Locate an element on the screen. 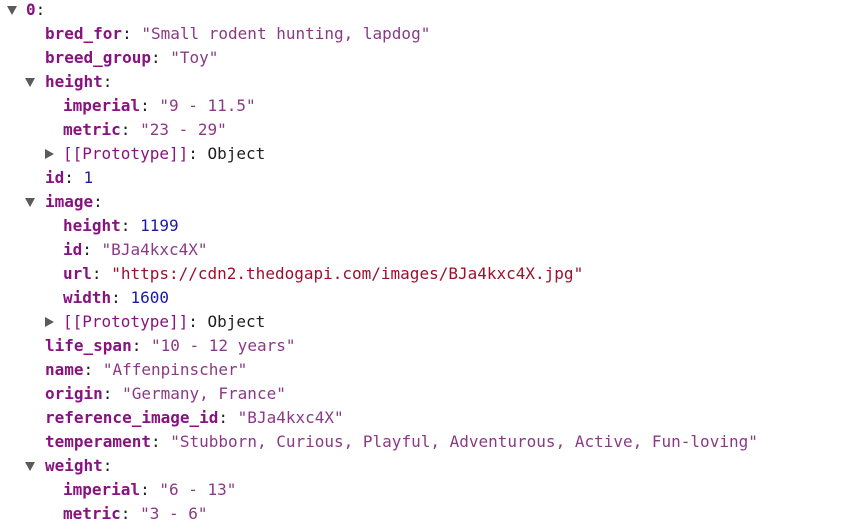  property-key: name is located at coordinates (64, 369).